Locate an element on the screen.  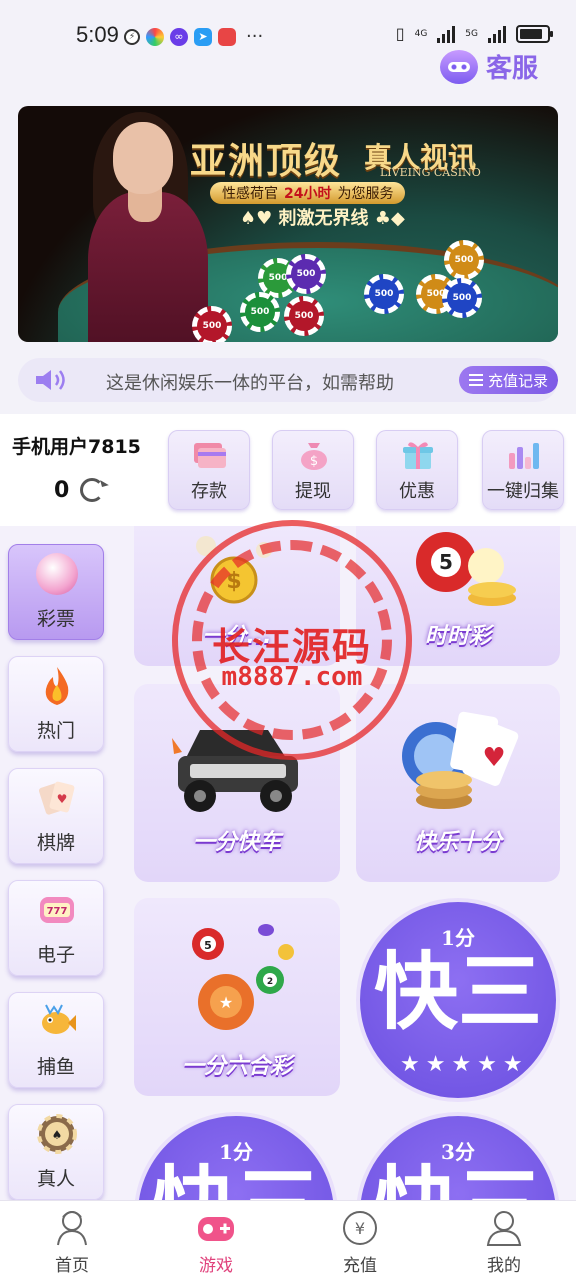
yuan-coin-icon: ¥ is located at coordinates (360, 1228).